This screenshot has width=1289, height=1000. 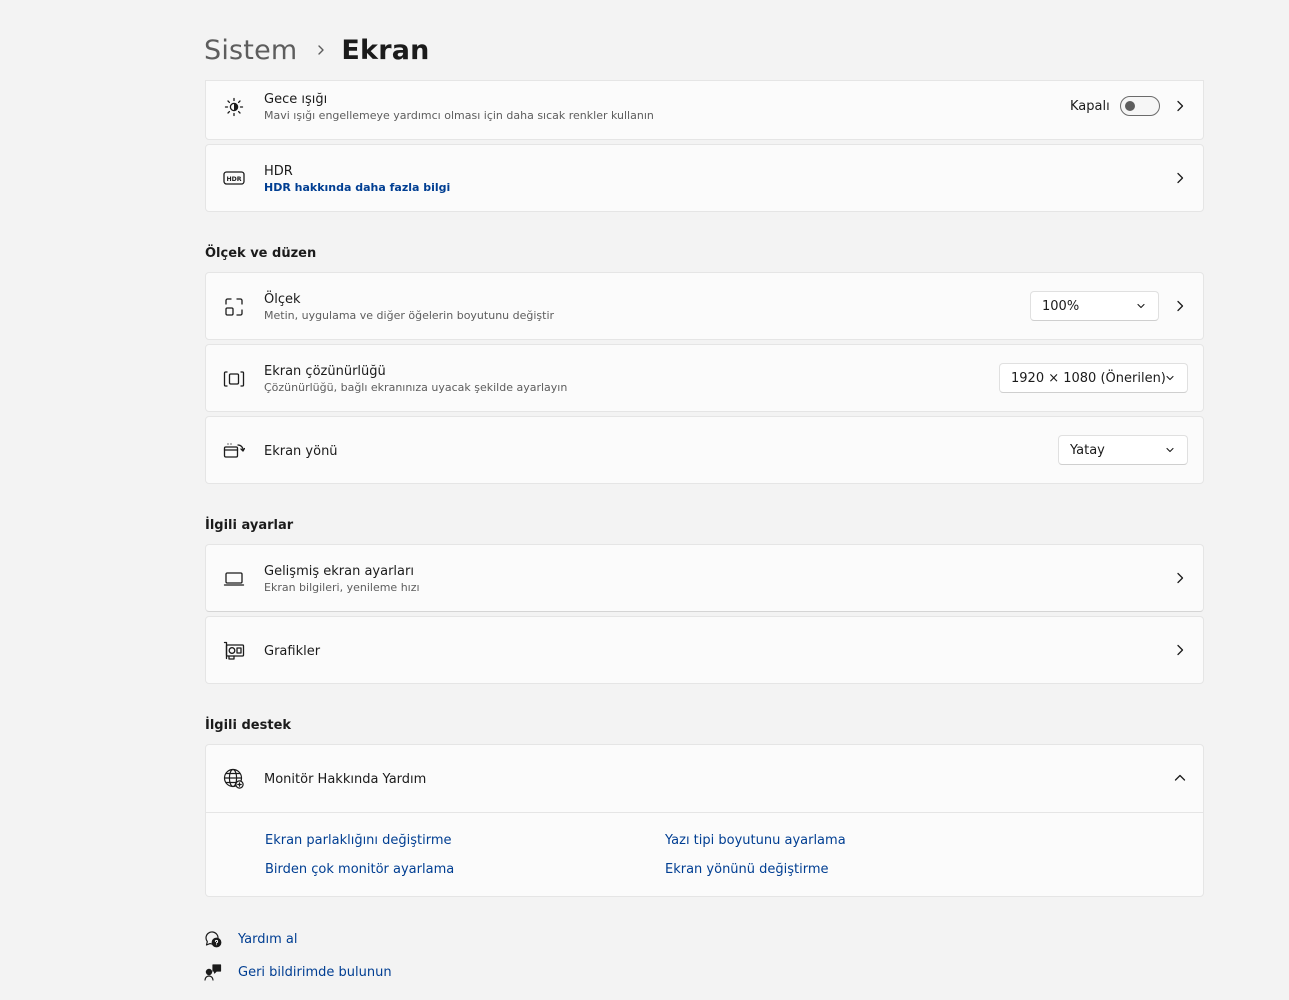 I want to click on help-link-multiple-monitors: Birden çok monitör ayarlama, so click(x=359, y=869).